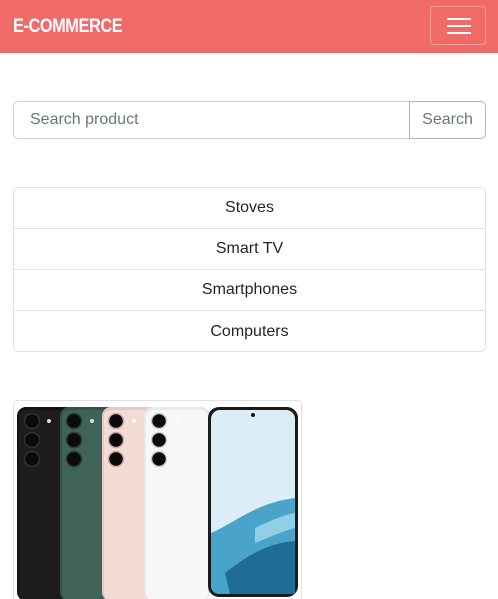  Describe the element at coordinates (447, 120) in the screenshot. I see `search-button: Search` at that location.